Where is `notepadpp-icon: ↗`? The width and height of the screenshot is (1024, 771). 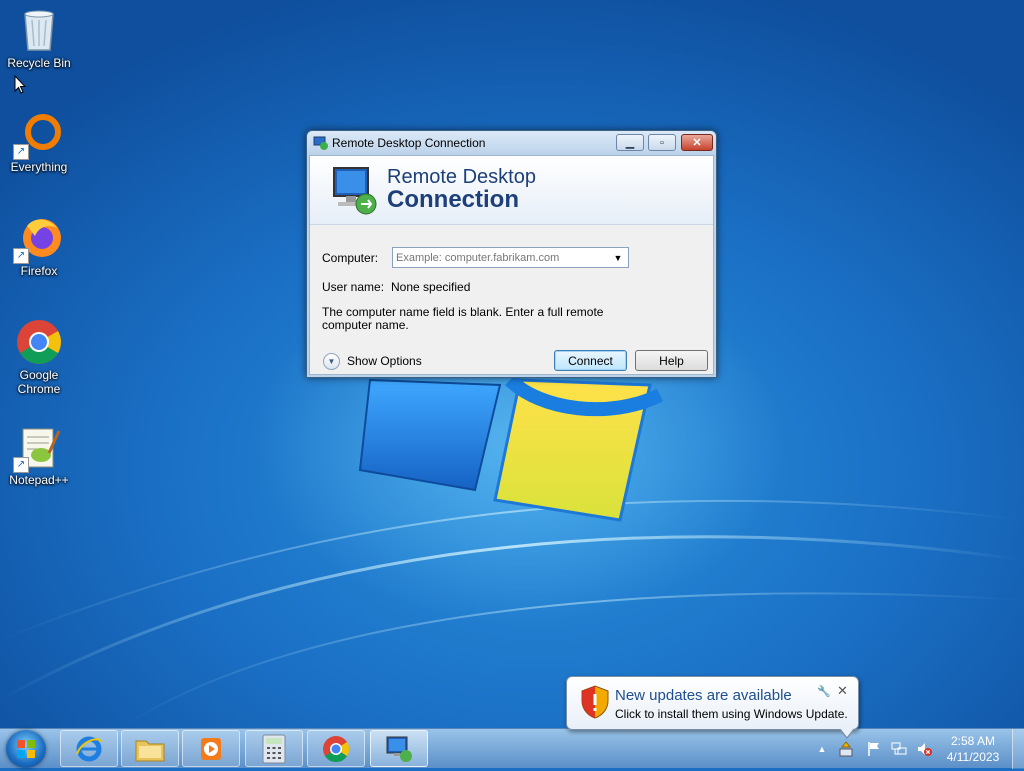
notepadpp-icon: ↗ is located at coordinates (38, 448).